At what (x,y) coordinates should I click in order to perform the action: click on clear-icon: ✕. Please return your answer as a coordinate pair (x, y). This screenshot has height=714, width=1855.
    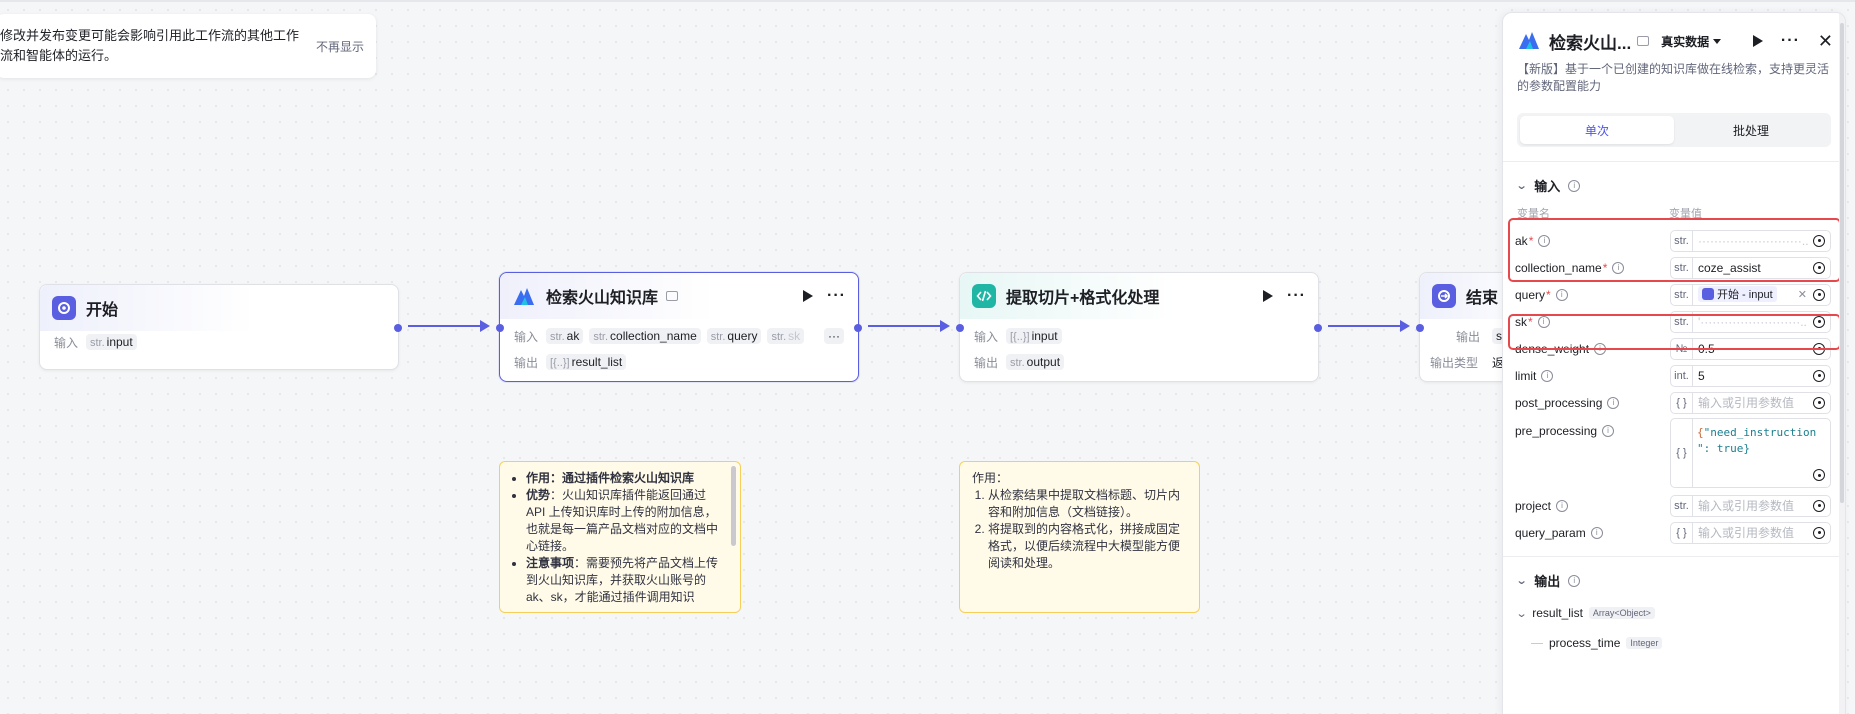
    Looking at the image, I should click on (1802, 294).